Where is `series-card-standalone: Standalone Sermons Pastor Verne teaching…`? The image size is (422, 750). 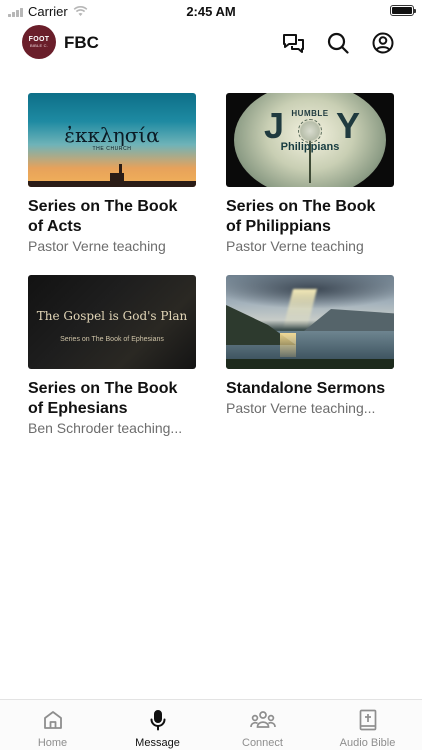
series-card-standalone: Standalone Sermons Pastor Verne teaching… is located at coordinates (310, 345).